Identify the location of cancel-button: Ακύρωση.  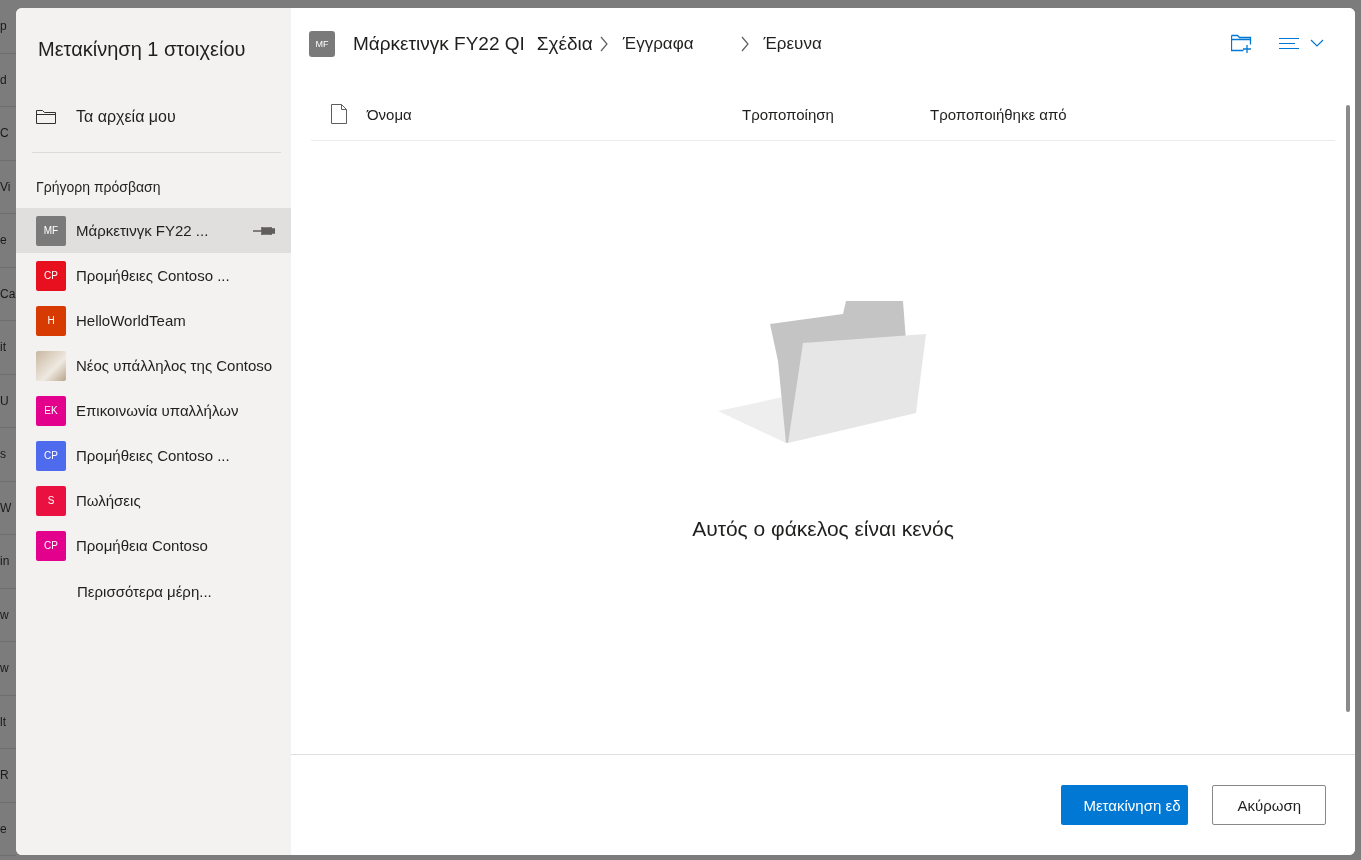
(1269, 805).